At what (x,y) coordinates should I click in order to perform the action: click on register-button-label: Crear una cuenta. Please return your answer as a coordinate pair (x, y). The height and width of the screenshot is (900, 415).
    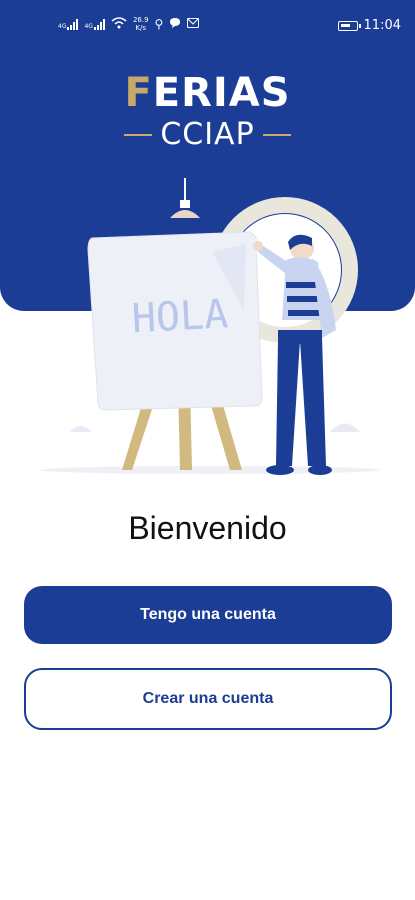
    Looking at the image, I should click on (208, 698).